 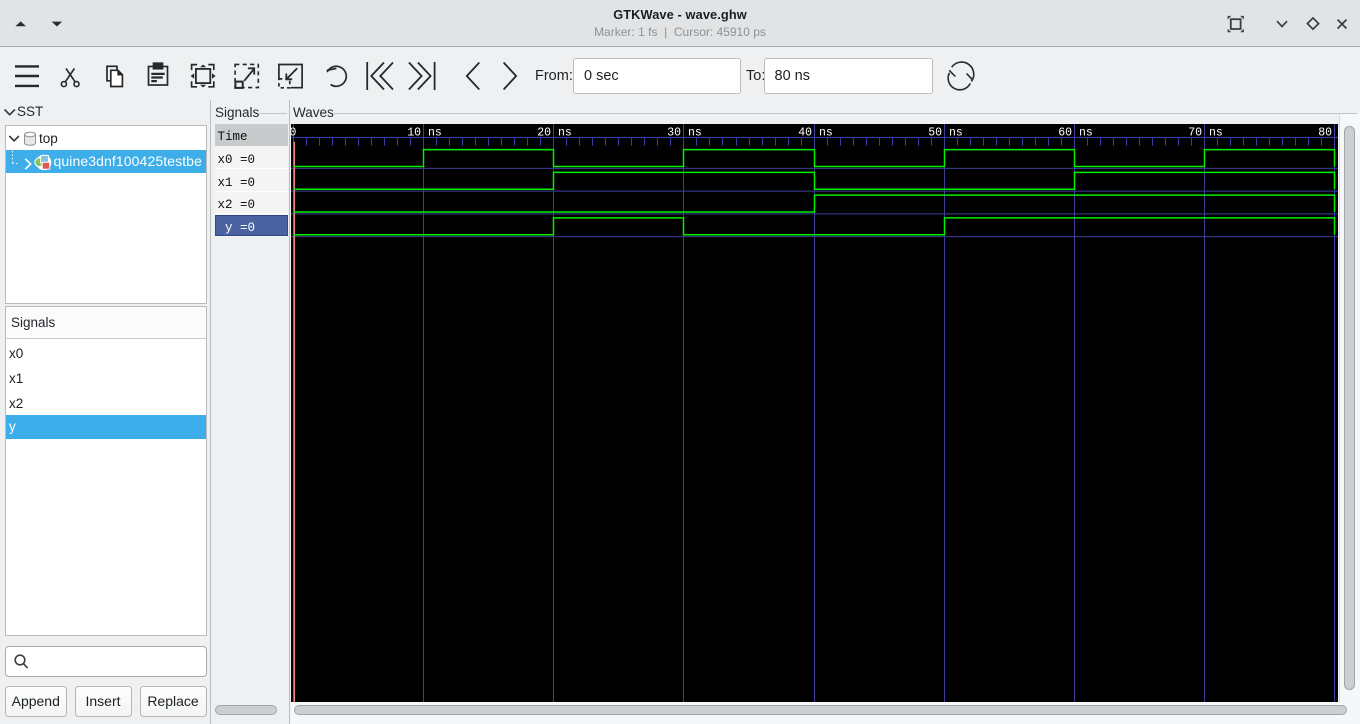 What do you see at coordinates (935, 133) in the screenshot?
I see `svg-text: 50` at bounding box center [935, 133].